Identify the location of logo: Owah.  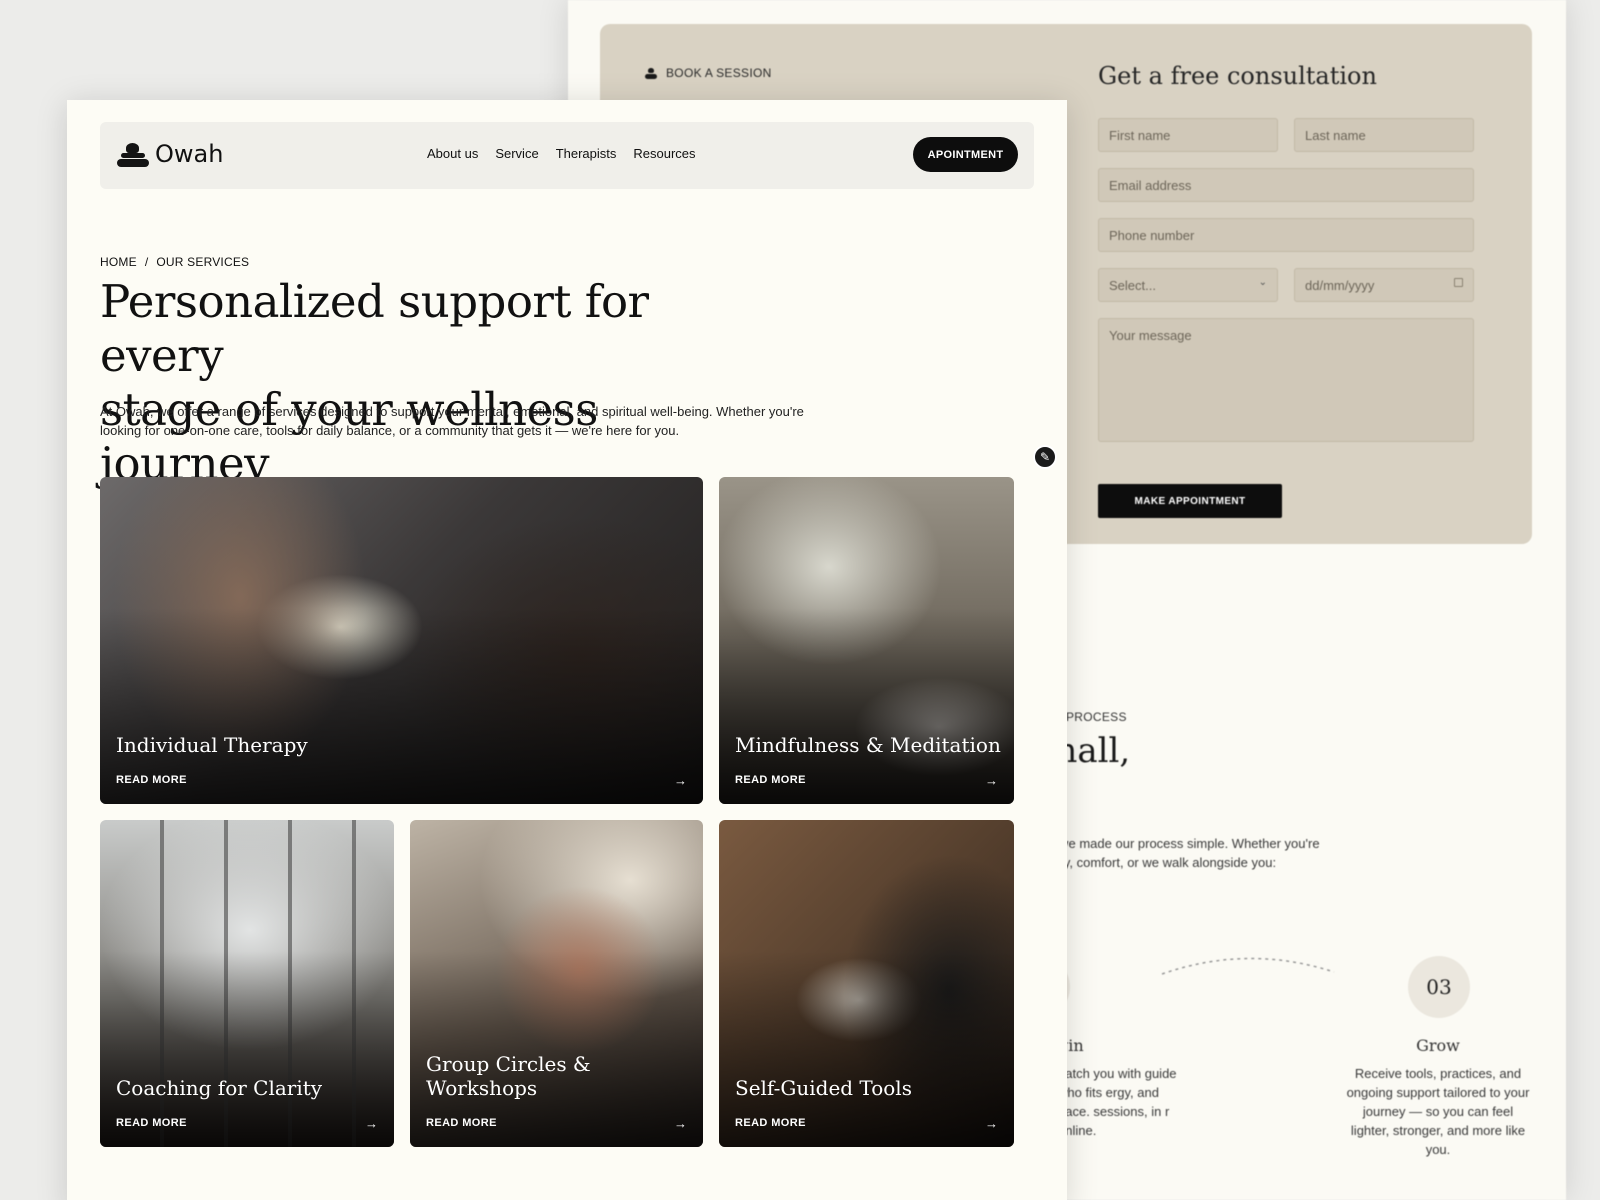
(170, 154).